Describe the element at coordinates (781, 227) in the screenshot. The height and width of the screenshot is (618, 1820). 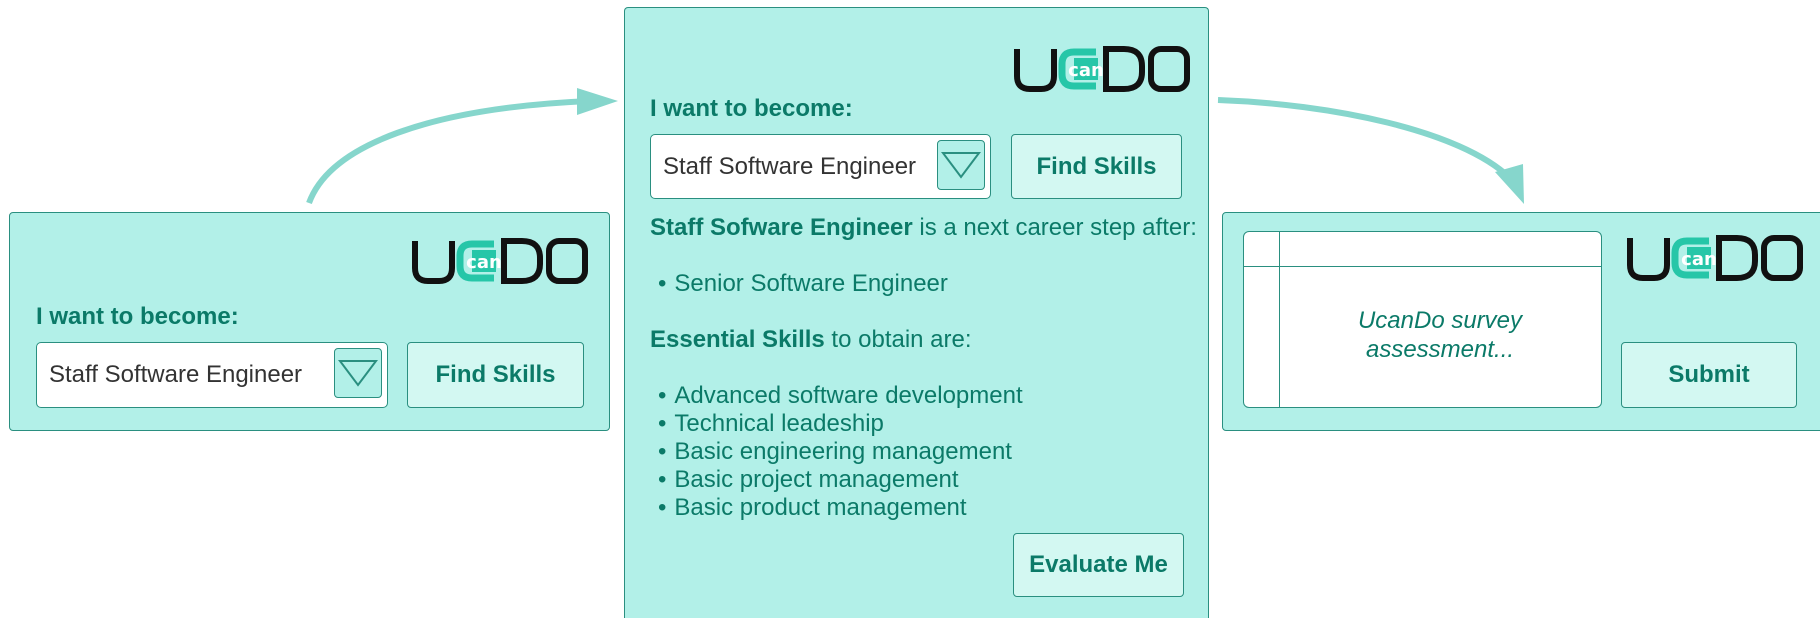
I see `next-step-title: Staff Sofware Engineer` at that location.